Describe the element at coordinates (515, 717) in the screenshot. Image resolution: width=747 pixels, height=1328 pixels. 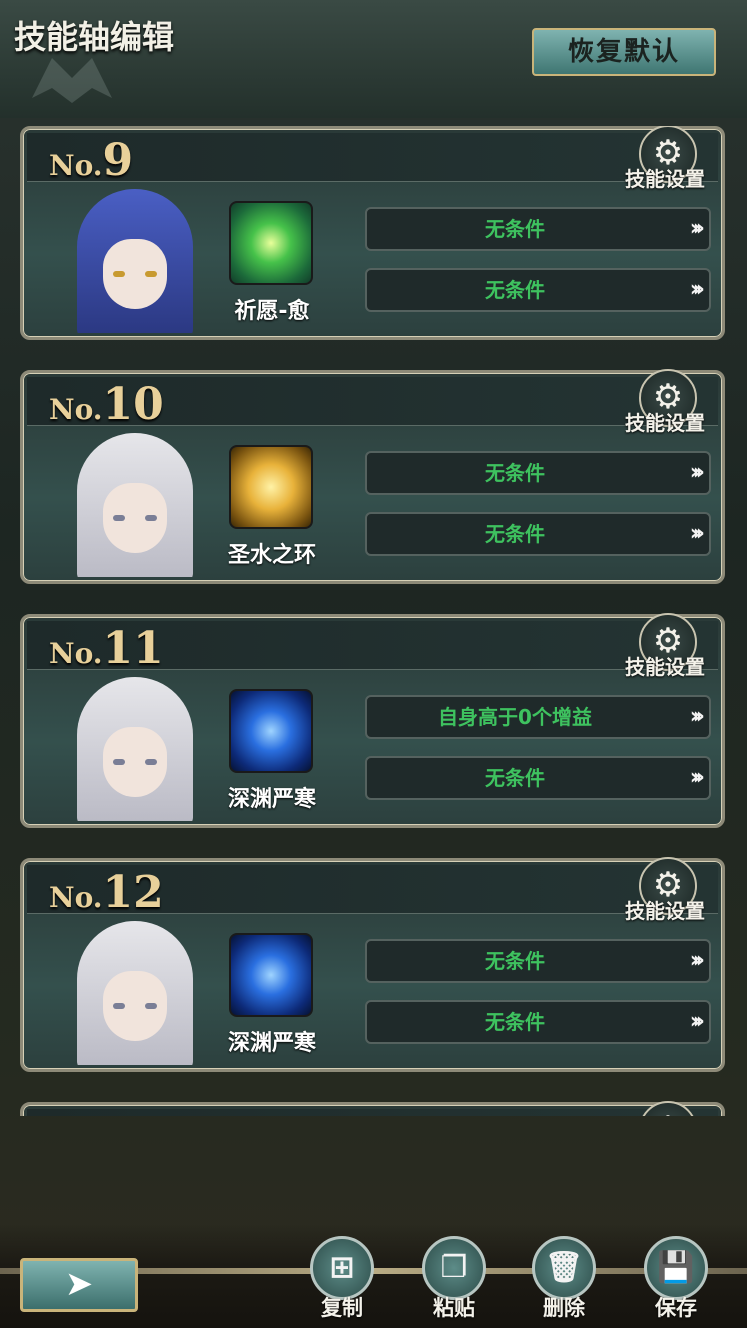
I see `condition-text: 自身高于0个增益` at that location.